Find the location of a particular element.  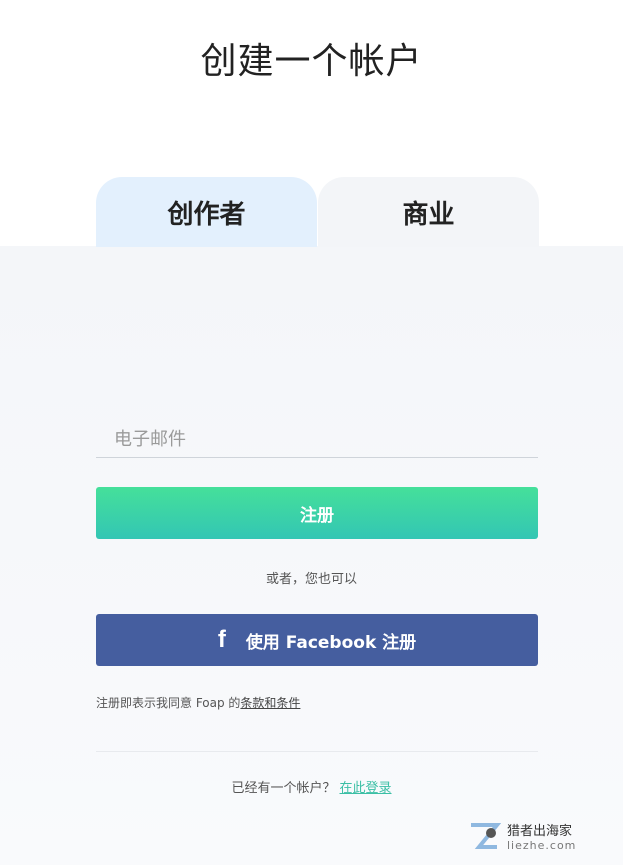

terms-link: 条款和条件 is located at coordinates (270, 703).